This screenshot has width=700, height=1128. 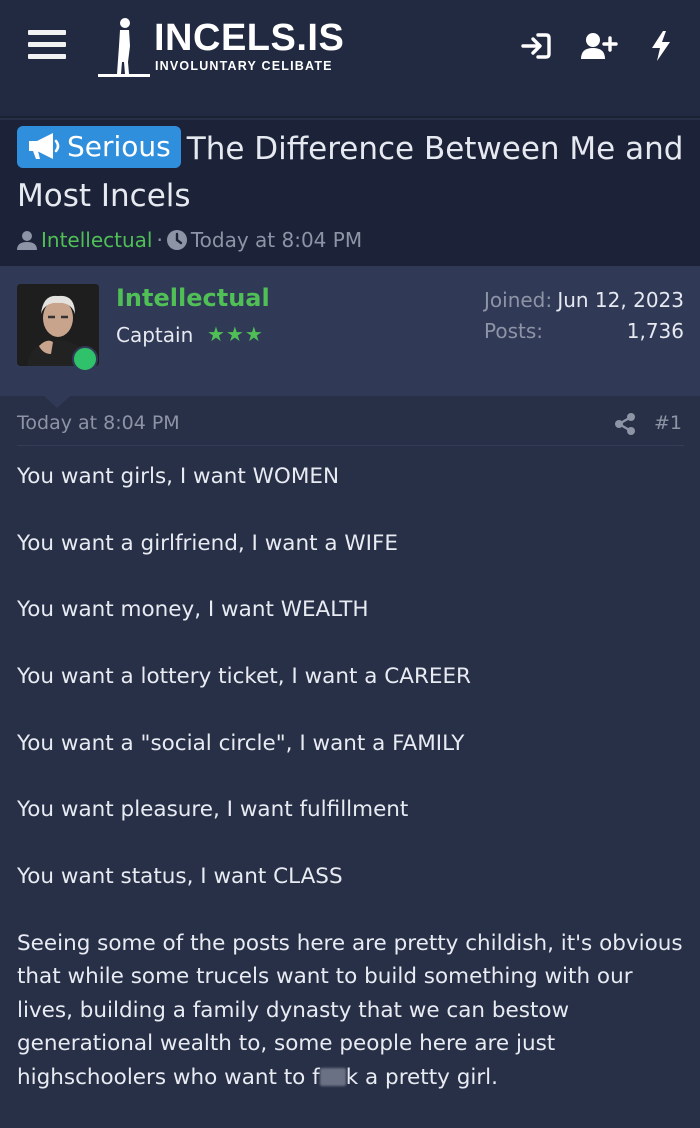 I want to click on panel-notch, so click(x=57, y=402).